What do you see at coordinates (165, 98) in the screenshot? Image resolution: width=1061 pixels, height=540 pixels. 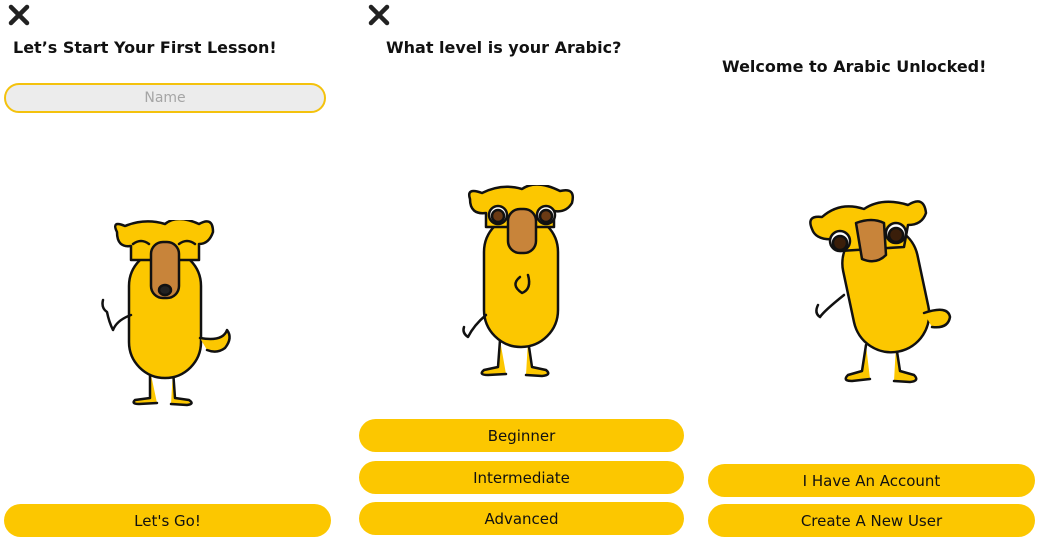 I see `name-input` at bounding box center [165, 98].